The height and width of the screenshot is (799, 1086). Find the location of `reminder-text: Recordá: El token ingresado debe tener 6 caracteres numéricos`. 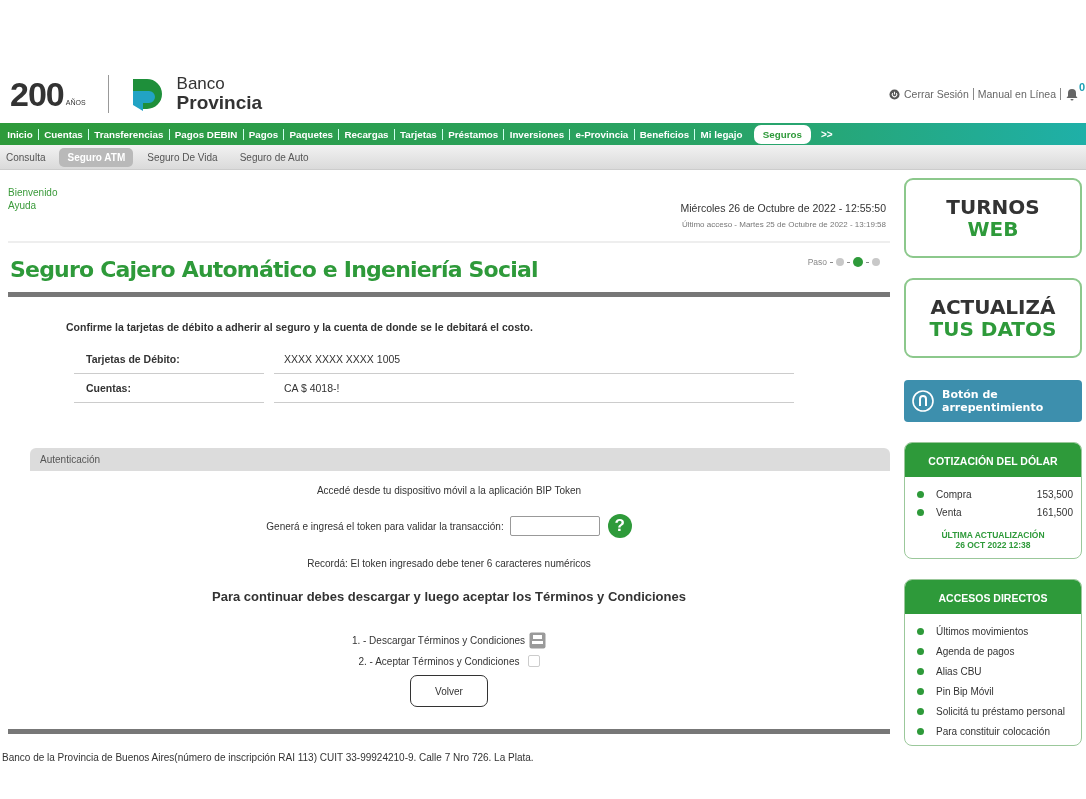

reminder-text: Recordá: El token ingresado debe tener 6 caracteres numéricos is located at coordinates (449, 563).